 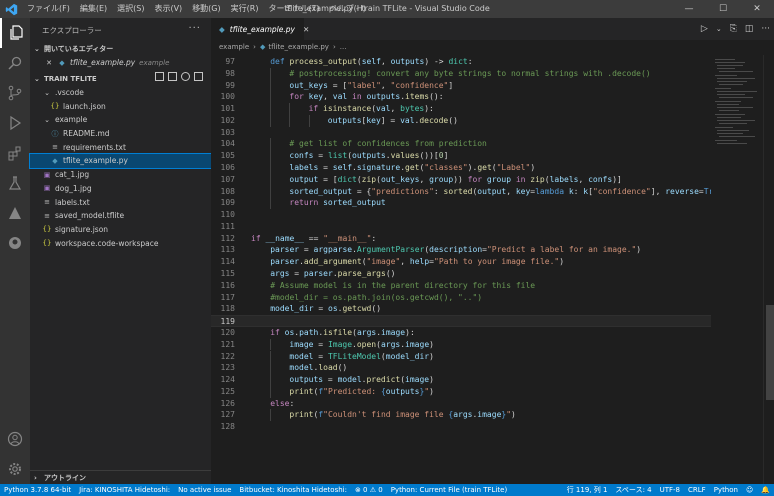 I want to click on search-icon, so click(x=15, y=63).